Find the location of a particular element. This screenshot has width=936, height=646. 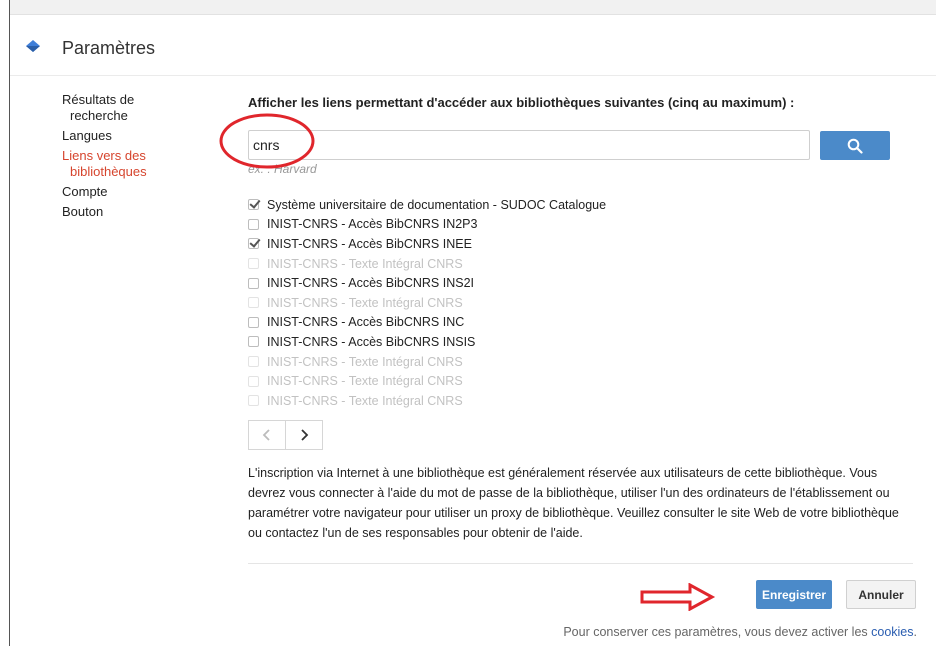

library-label: INIST-CNRS - Accès BibCNRS INC is located at coordinates (366, 322).